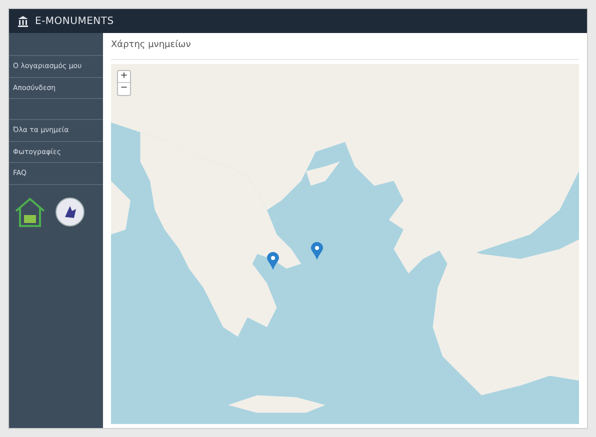  I want to click on zoom-out-button: −, so click(124, 88).